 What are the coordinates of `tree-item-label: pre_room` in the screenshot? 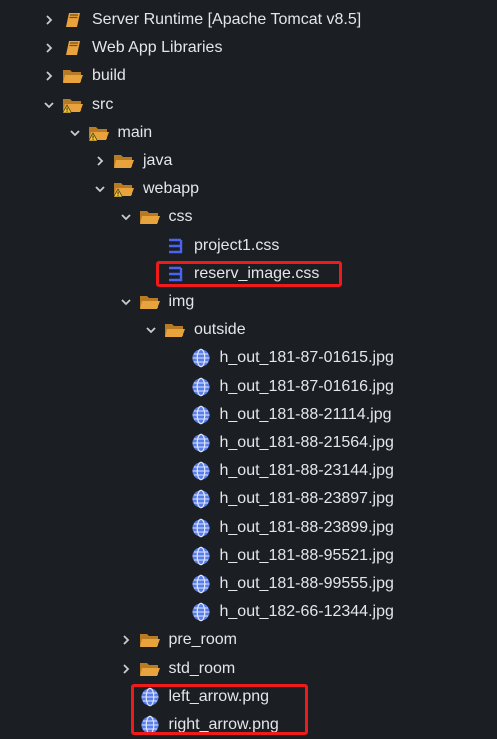 It's located at (202, 640).